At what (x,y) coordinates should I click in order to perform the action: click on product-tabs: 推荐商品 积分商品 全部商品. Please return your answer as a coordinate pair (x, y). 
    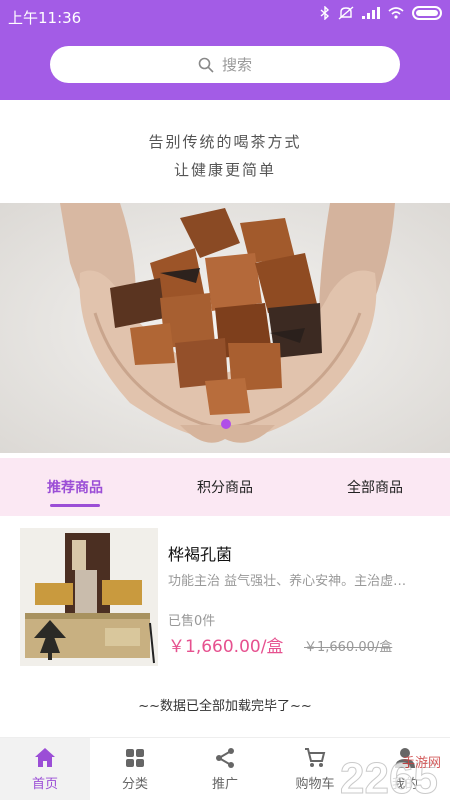
    Looking at the image, I should click on (225, 487).